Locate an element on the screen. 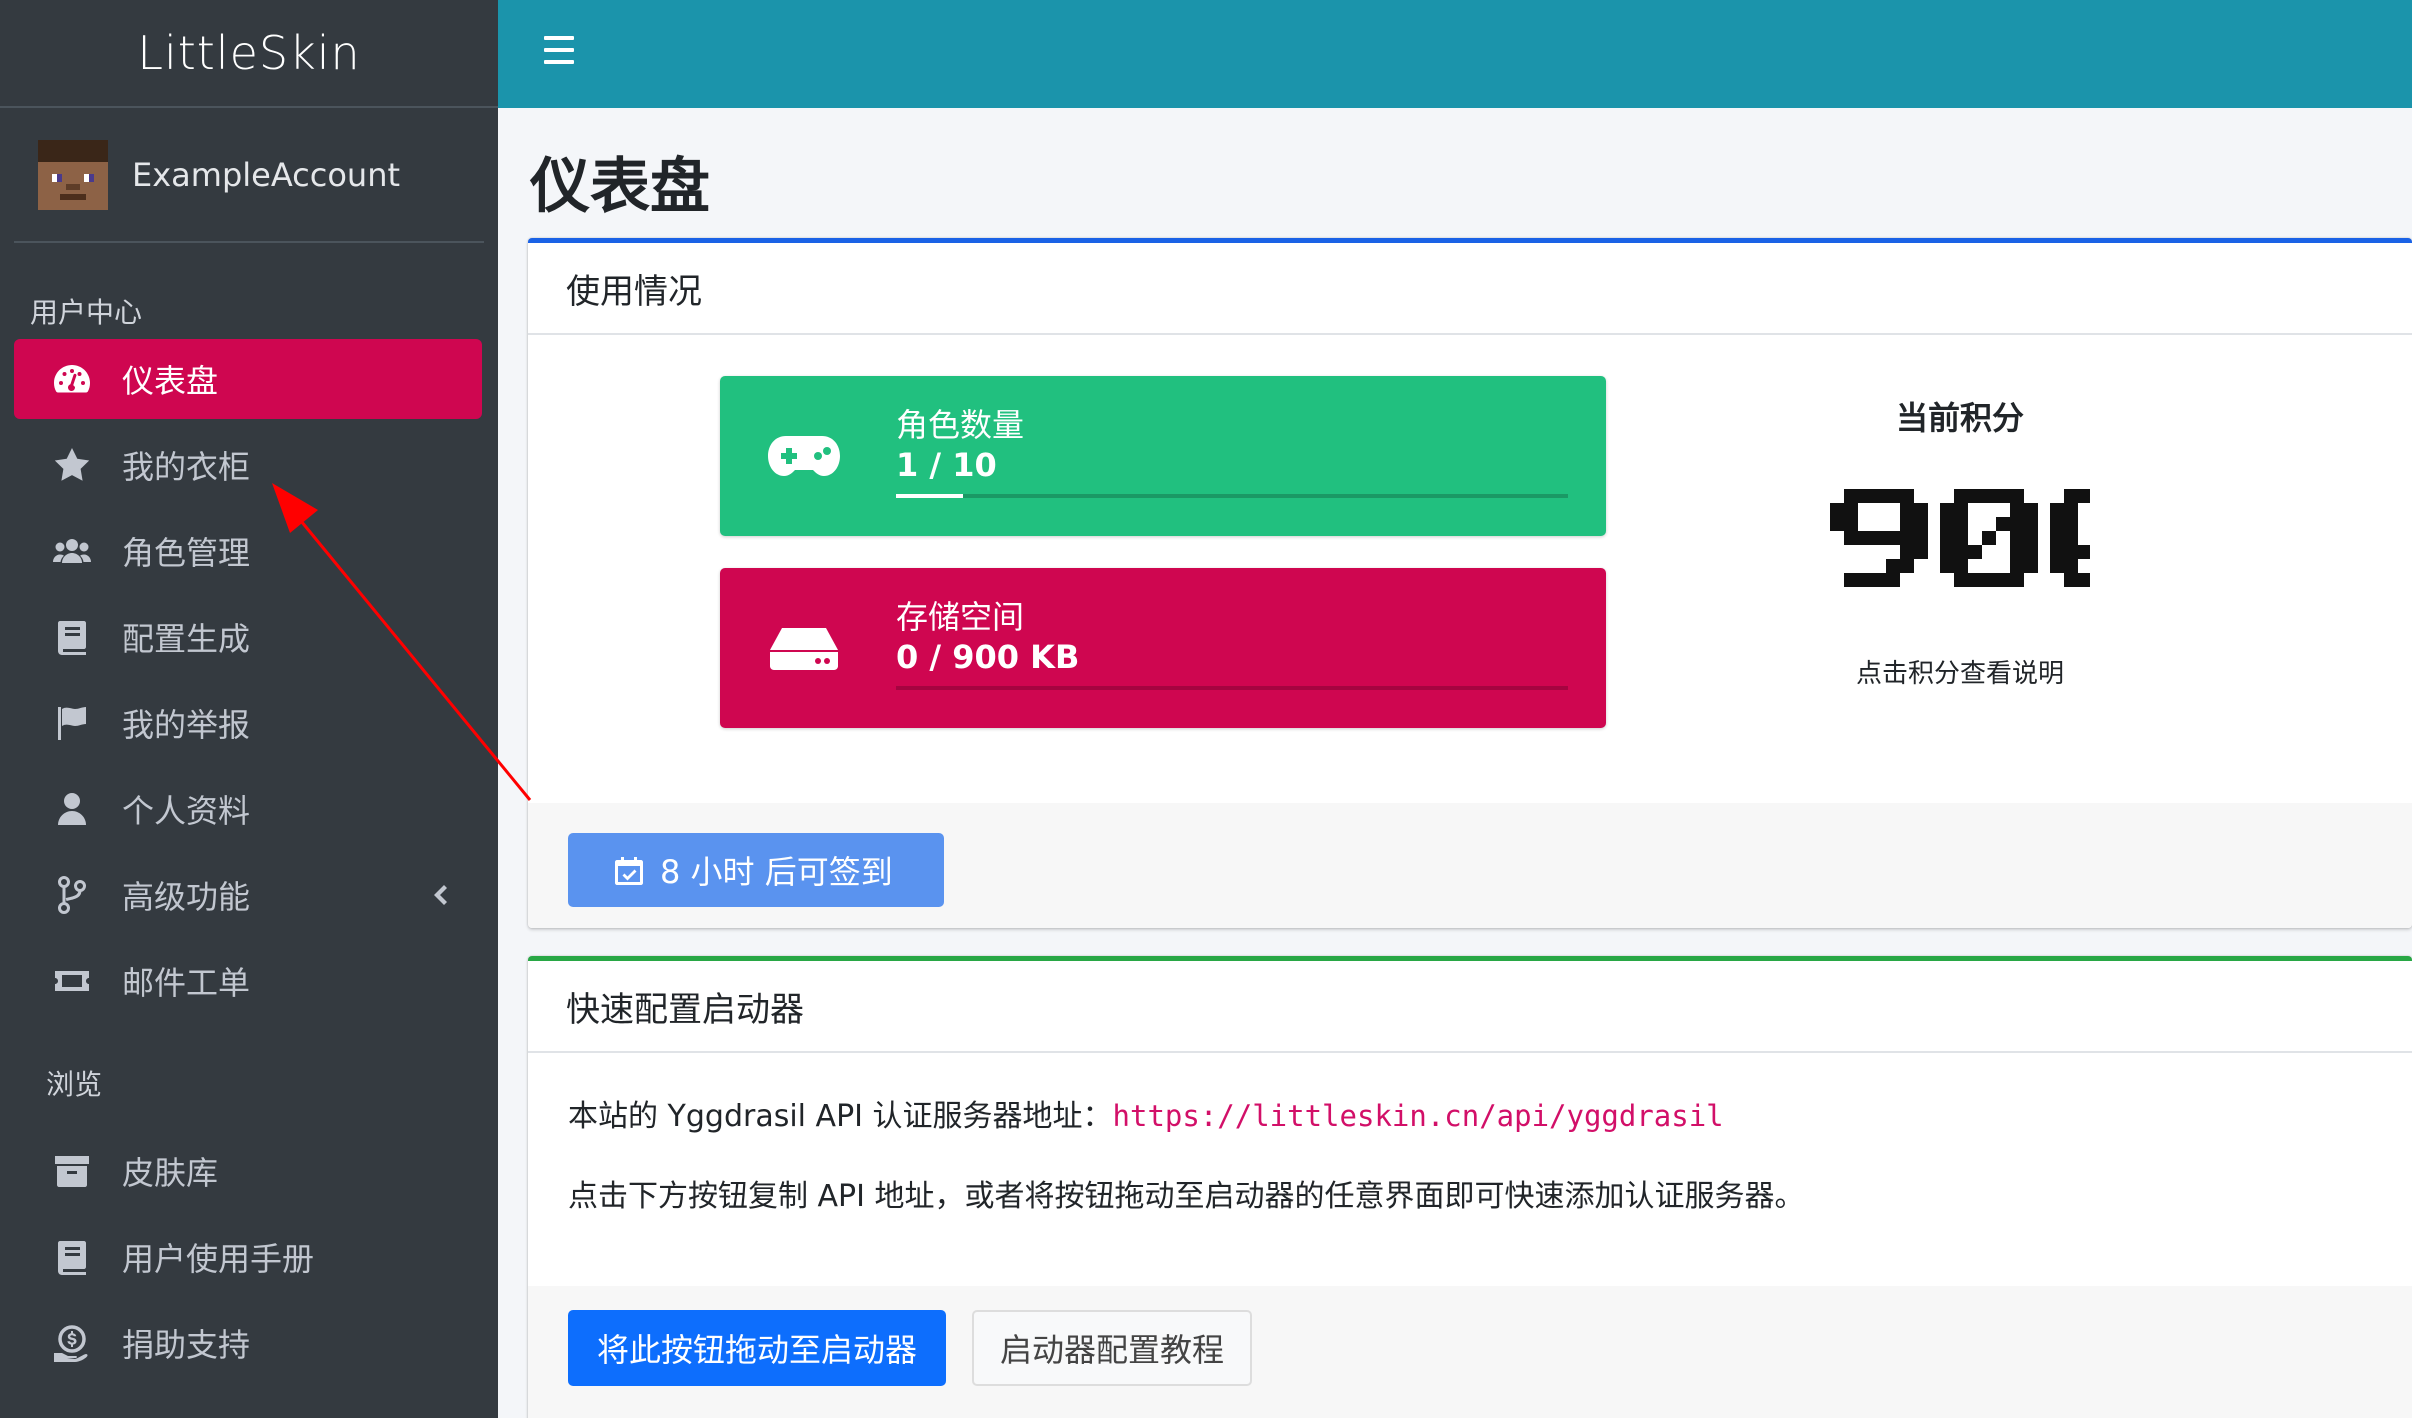 The image size is (2412, 1418). sidebar-item-donate: 捐助支持 is located at coordinates (248, 1343).